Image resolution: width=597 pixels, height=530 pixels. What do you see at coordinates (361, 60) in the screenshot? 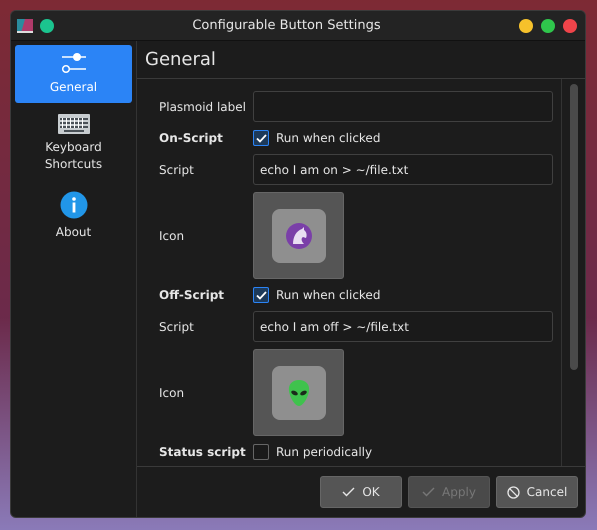
I see `page-title: General` at bounding box center [361, 60].